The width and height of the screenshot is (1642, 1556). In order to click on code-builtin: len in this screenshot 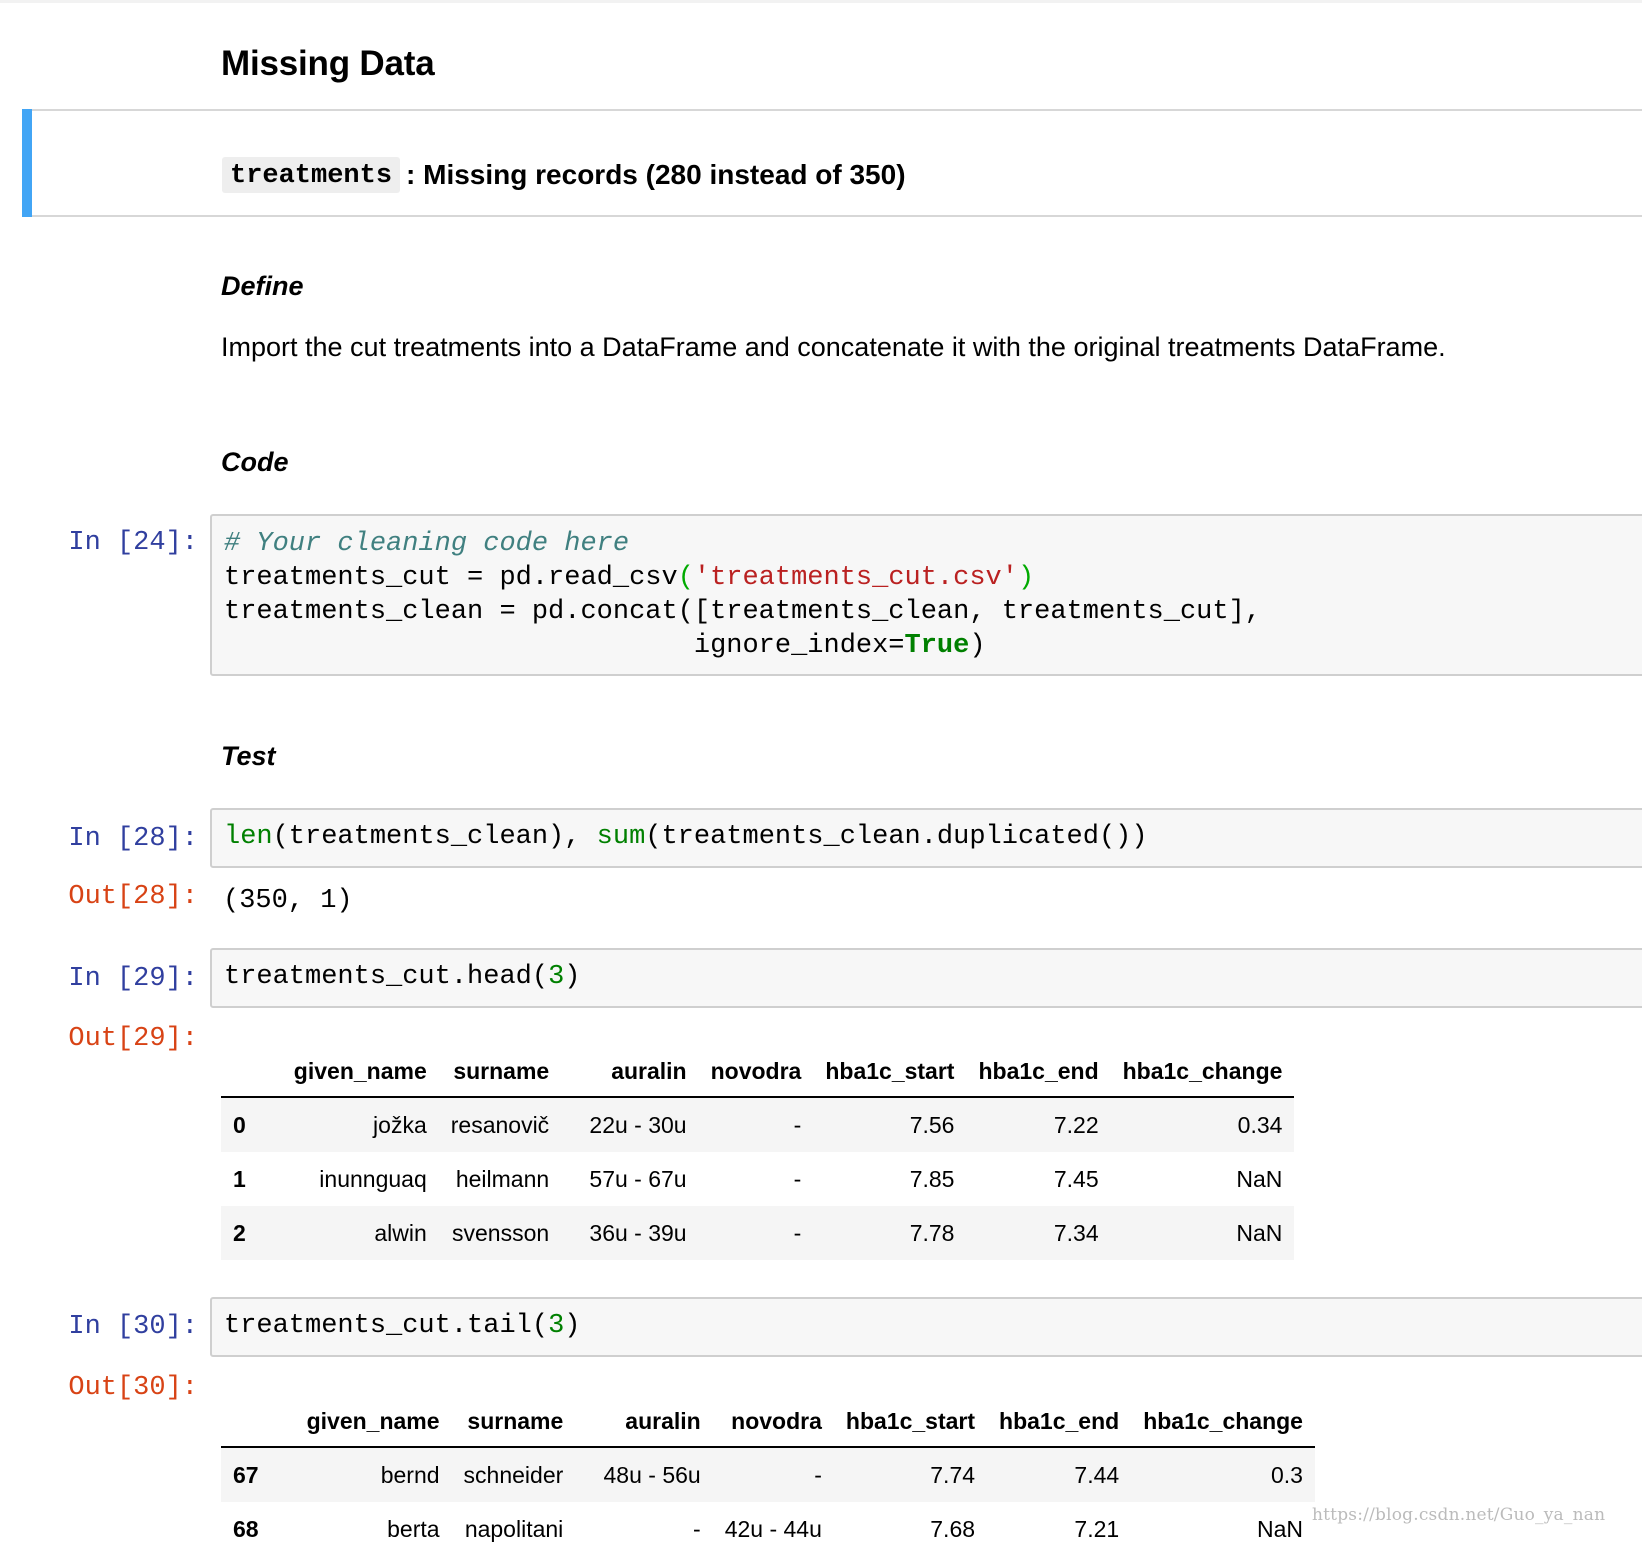, I will do `click(248, 837)`.